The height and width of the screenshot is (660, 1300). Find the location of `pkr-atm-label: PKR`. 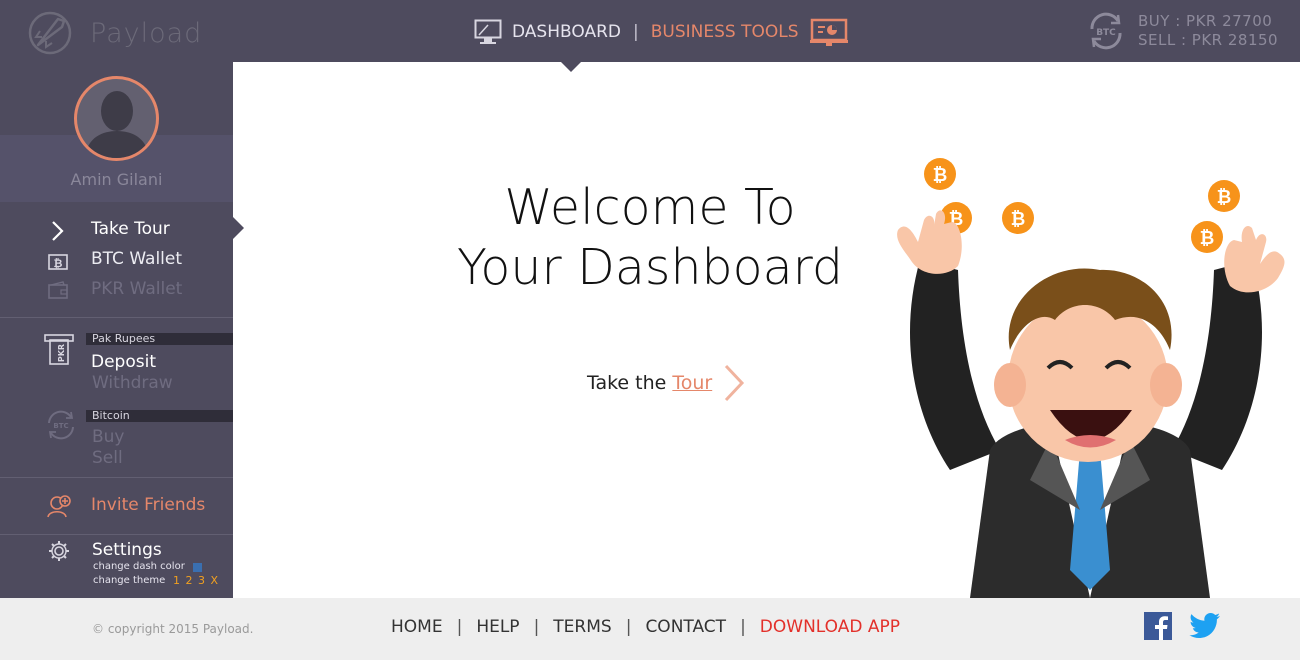

pkr-atm-label: PKR is located at coordinates (61, 353).